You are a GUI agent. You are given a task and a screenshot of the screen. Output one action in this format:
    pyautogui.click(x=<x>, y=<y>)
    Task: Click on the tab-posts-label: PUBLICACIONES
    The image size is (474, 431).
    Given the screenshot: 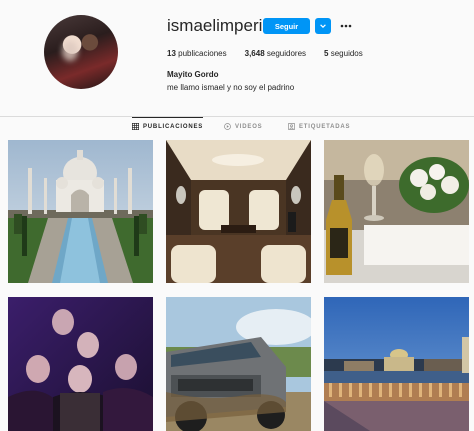 What is the action you would take?
    pyautogui.click(x=173, y=126)
    